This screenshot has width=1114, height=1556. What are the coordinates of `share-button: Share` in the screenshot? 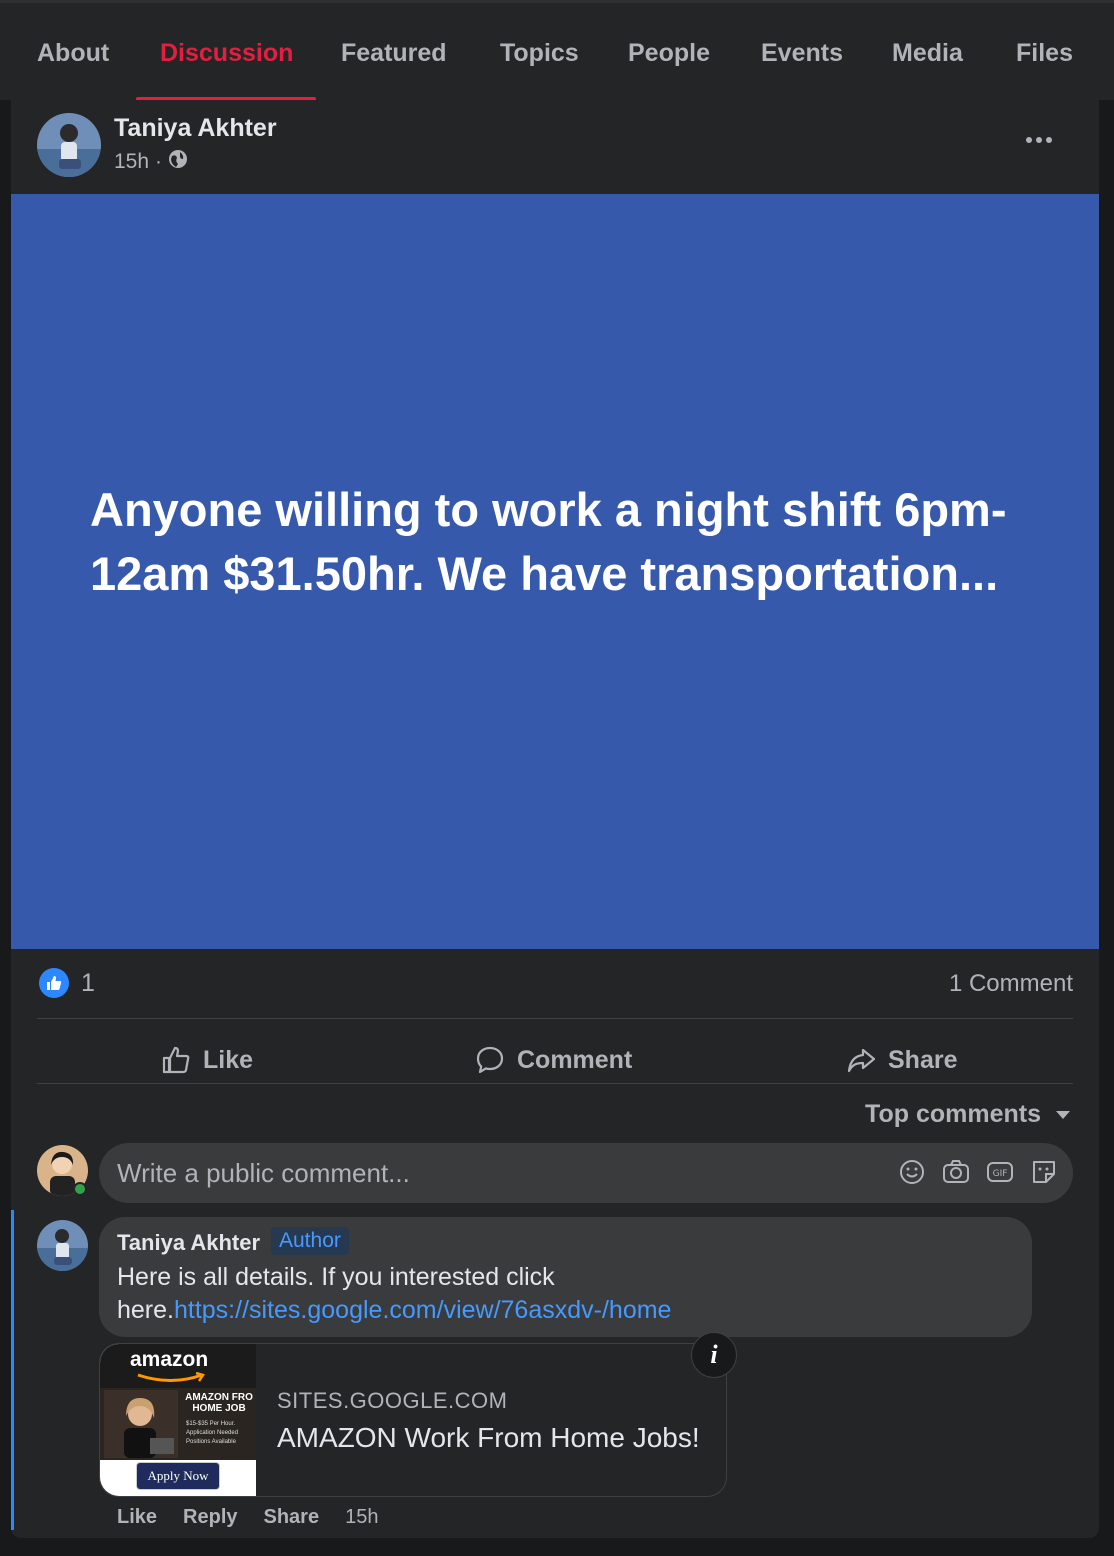 It's located at (901, 1060).